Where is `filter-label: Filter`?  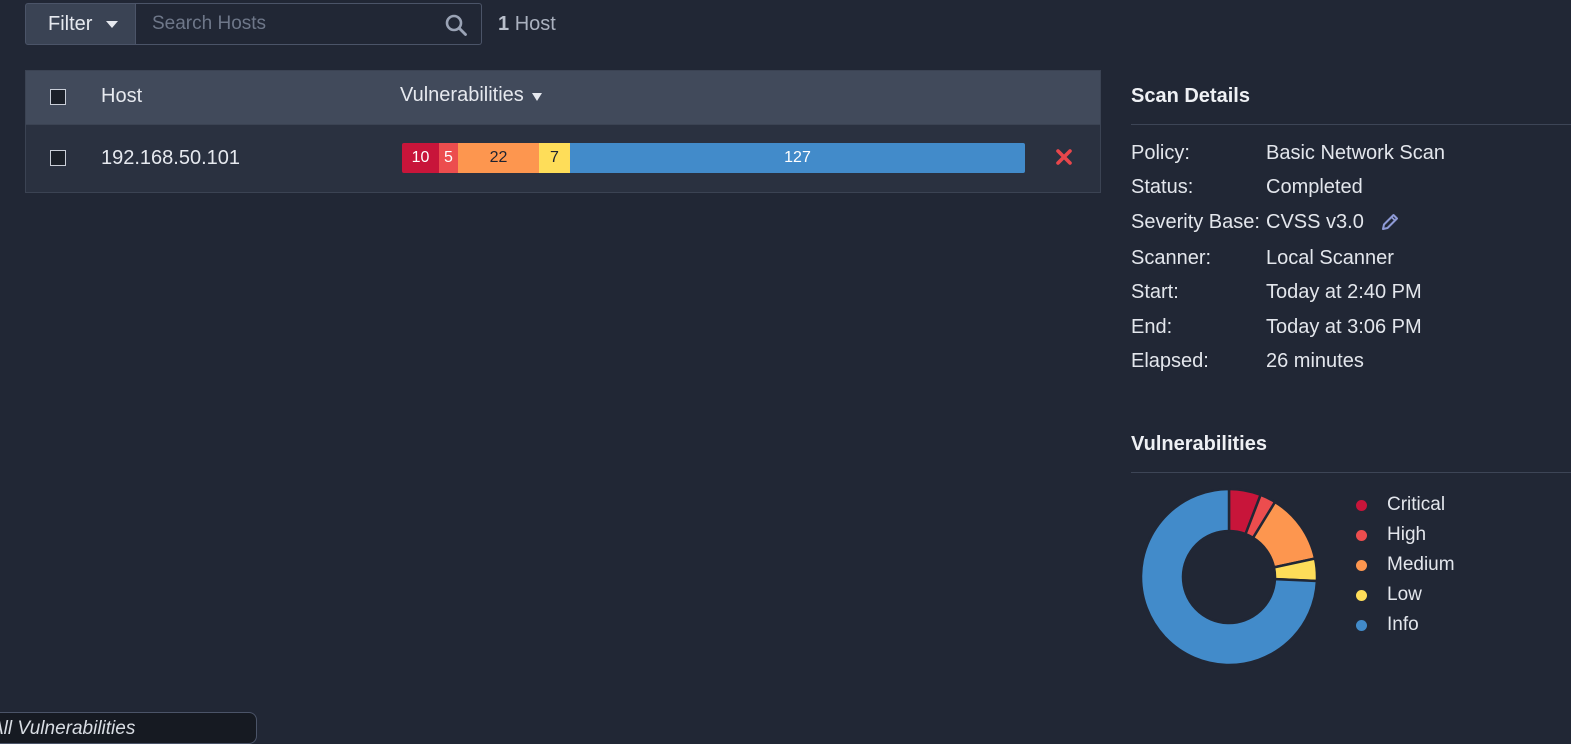
filter-label: Filter is located at coordinates (70, 23).